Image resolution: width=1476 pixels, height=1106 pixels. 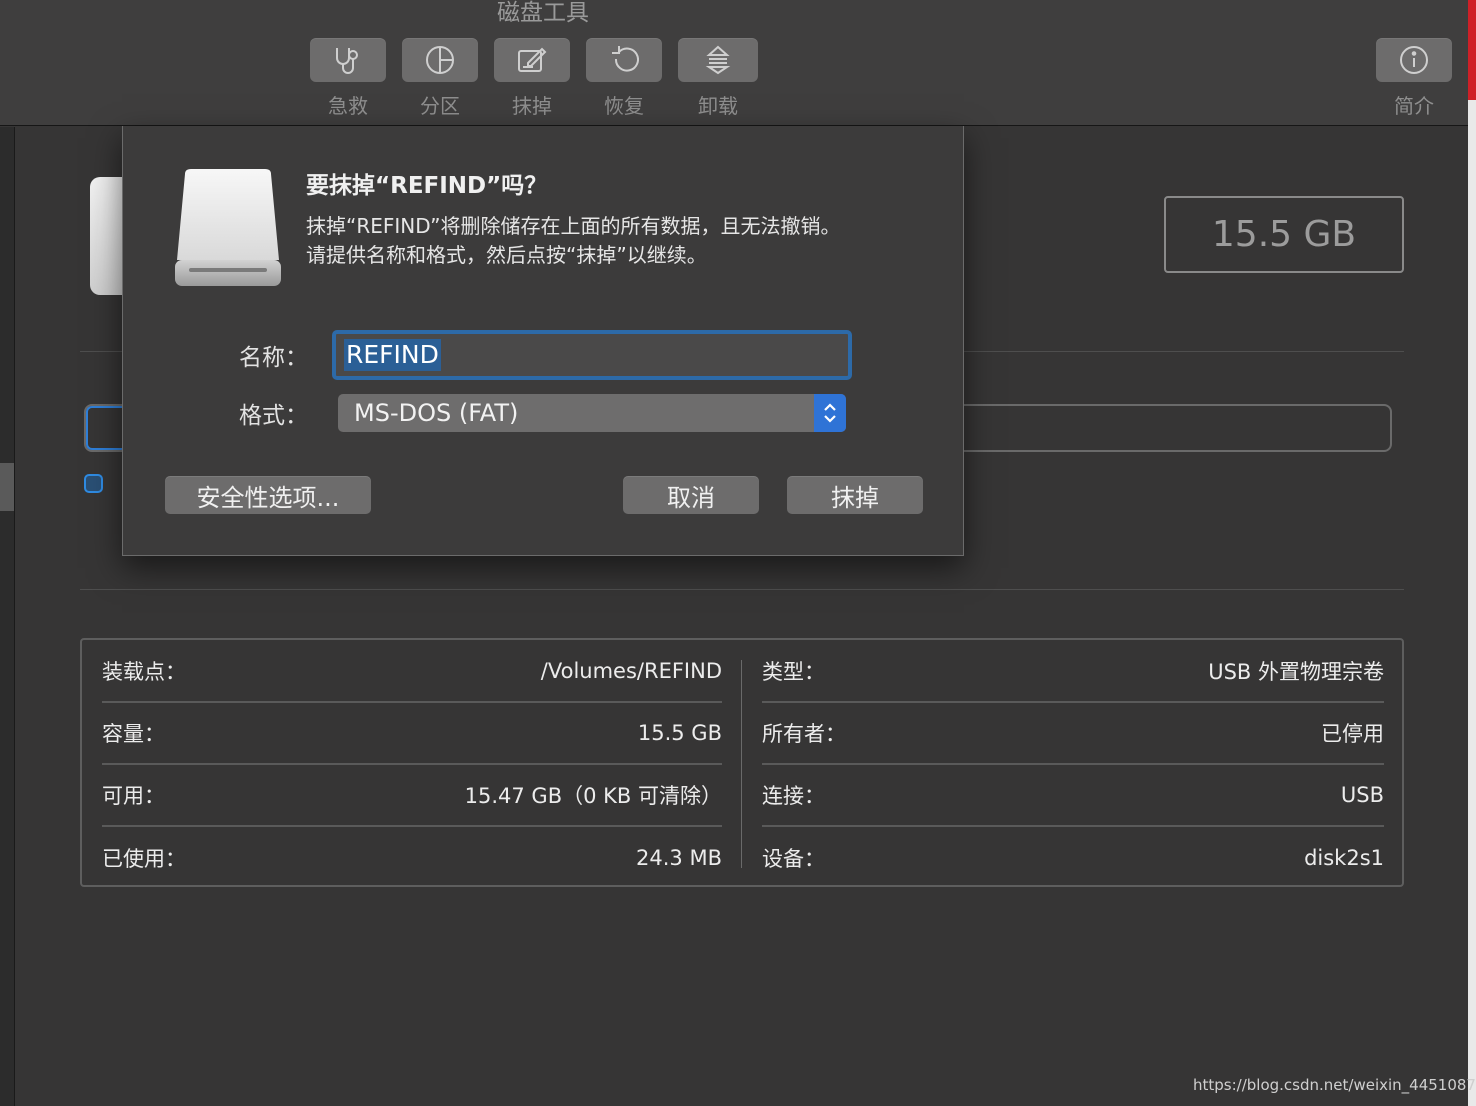 I want to click on info-key: 设备：, so click(x=793, y=859).